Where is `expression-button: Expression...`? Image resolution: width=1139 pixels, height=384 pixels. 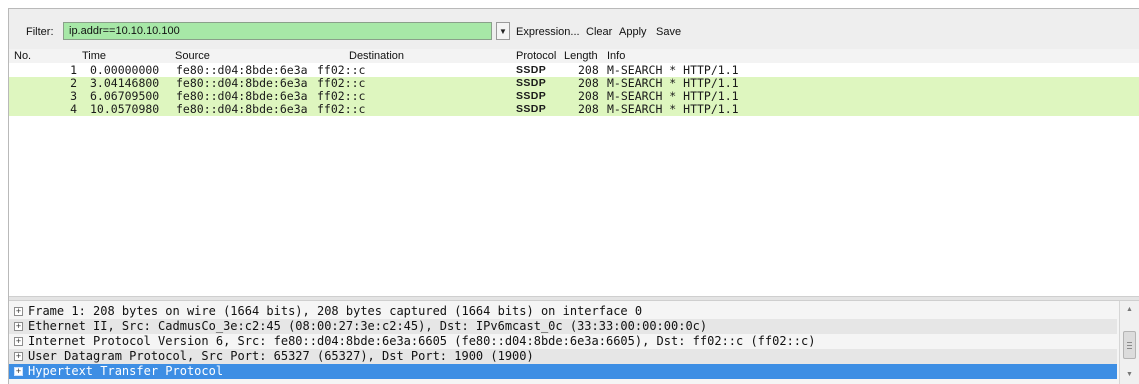 expression-button: Expression... is located at coordinates (548, 32).